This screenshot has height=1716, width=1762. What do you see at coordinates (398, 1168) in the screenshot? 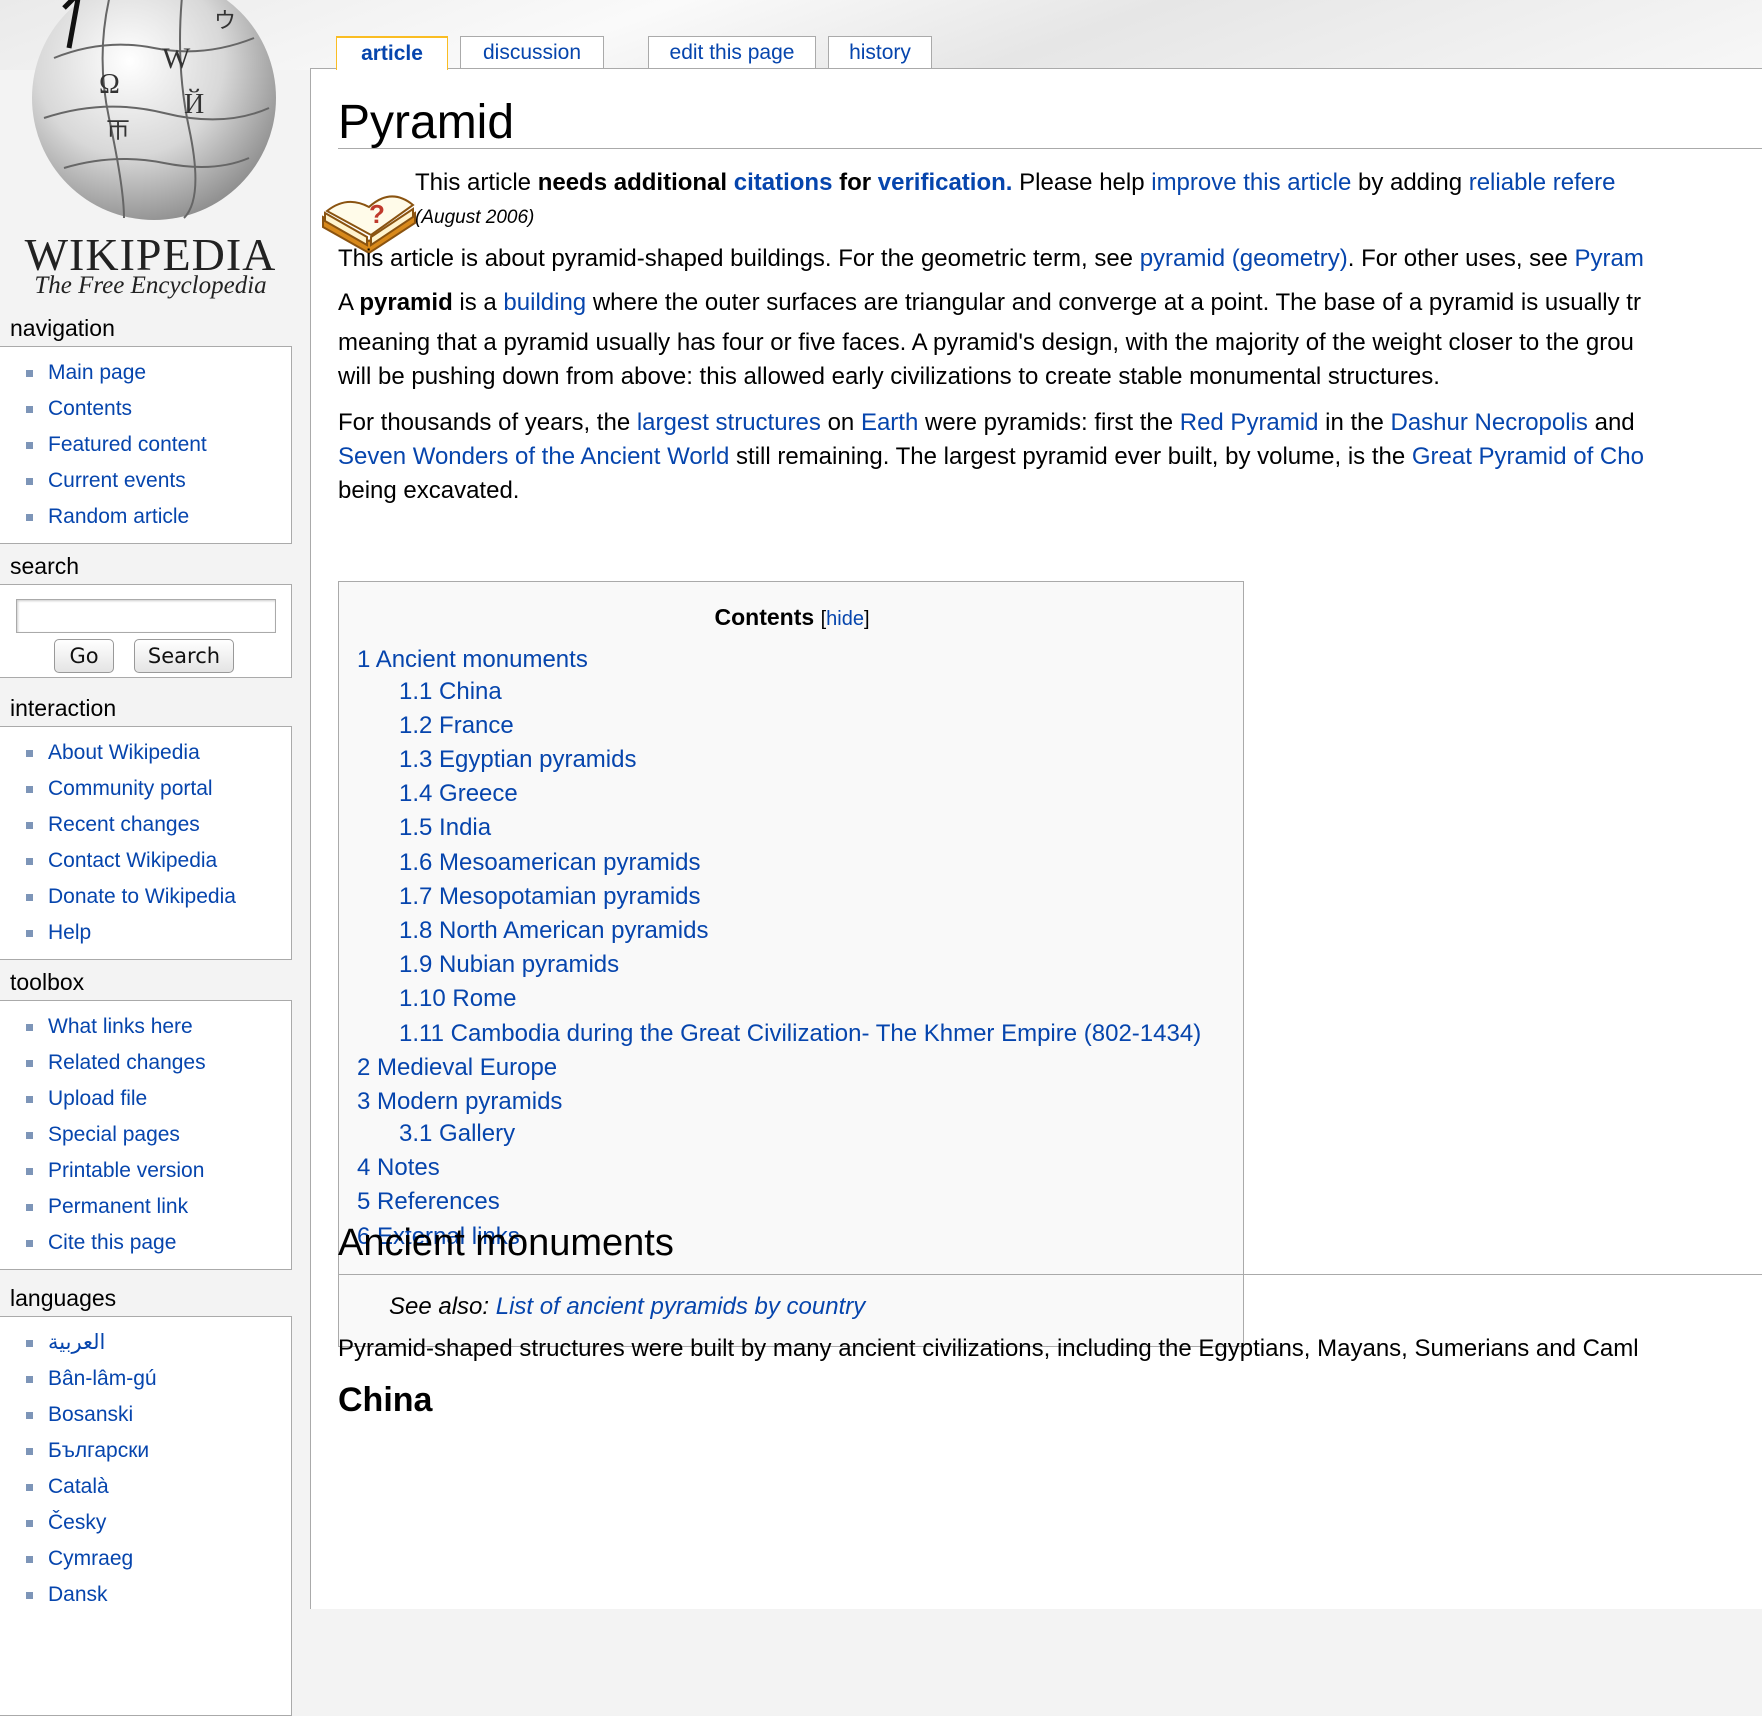
I see `toc-item: 4 Notes` at bounding box center [398, 1168].